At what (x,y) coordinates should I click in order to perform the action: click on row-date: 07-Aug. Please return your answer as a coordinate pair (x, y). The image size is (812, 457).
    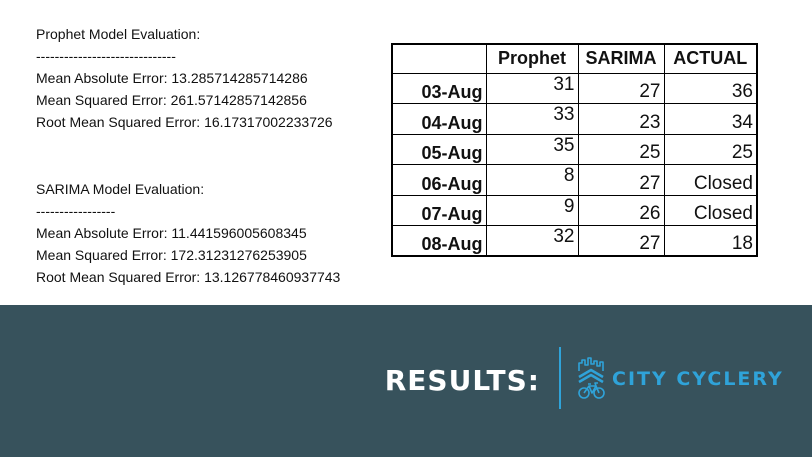
    Looking at the image, I should click on (439, 210).